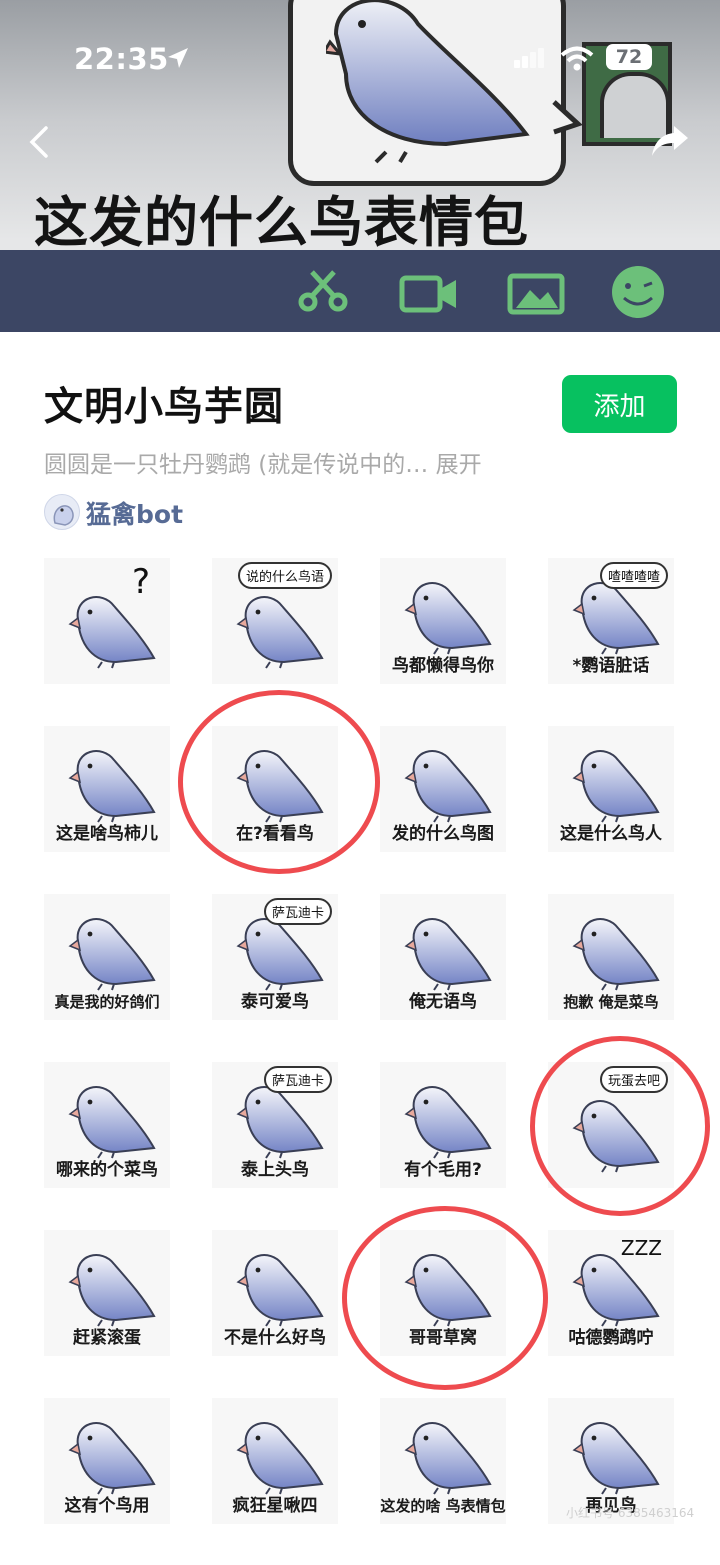 The width and height of the screenshot is (720, 1565). I want to click on sticker-caption: 这是什么鸟人, so click(611, 834).